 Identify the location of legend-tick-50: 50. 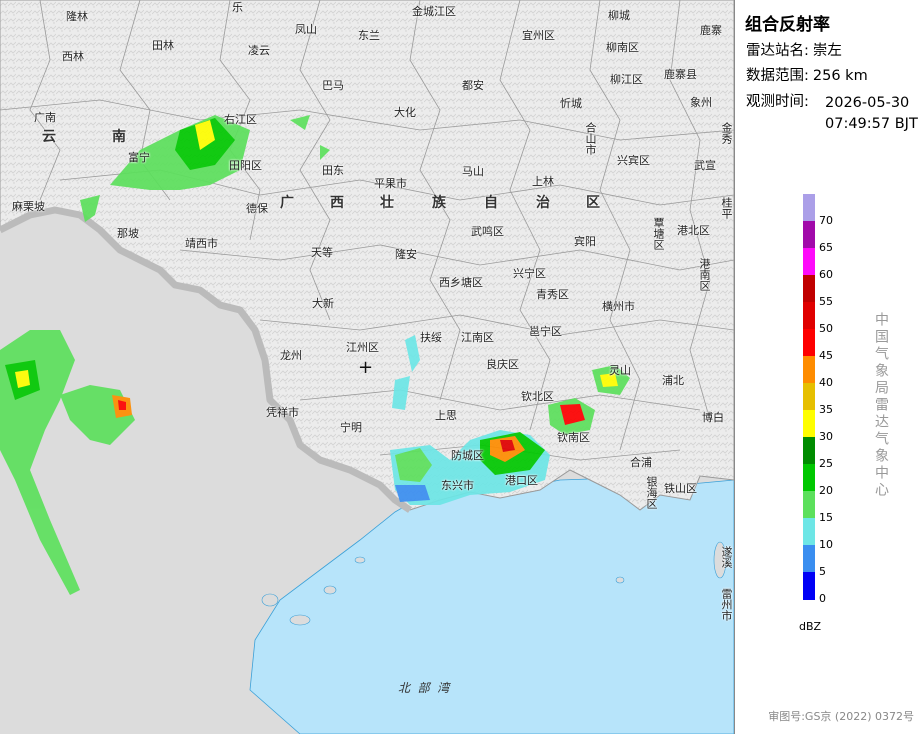
(826, 328).